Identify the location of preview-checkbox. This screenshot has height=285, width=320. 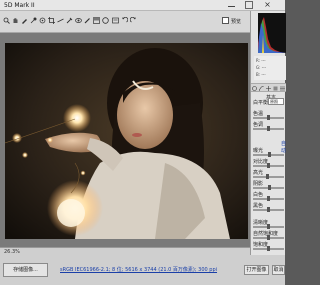
(225, 20).